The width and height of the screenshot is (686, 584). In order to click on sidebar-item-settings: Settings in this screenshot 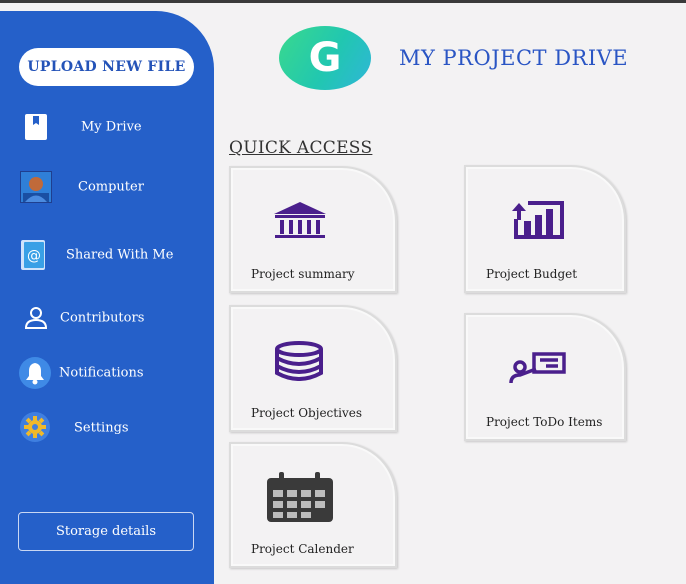, I will do `click(107, 428)`.